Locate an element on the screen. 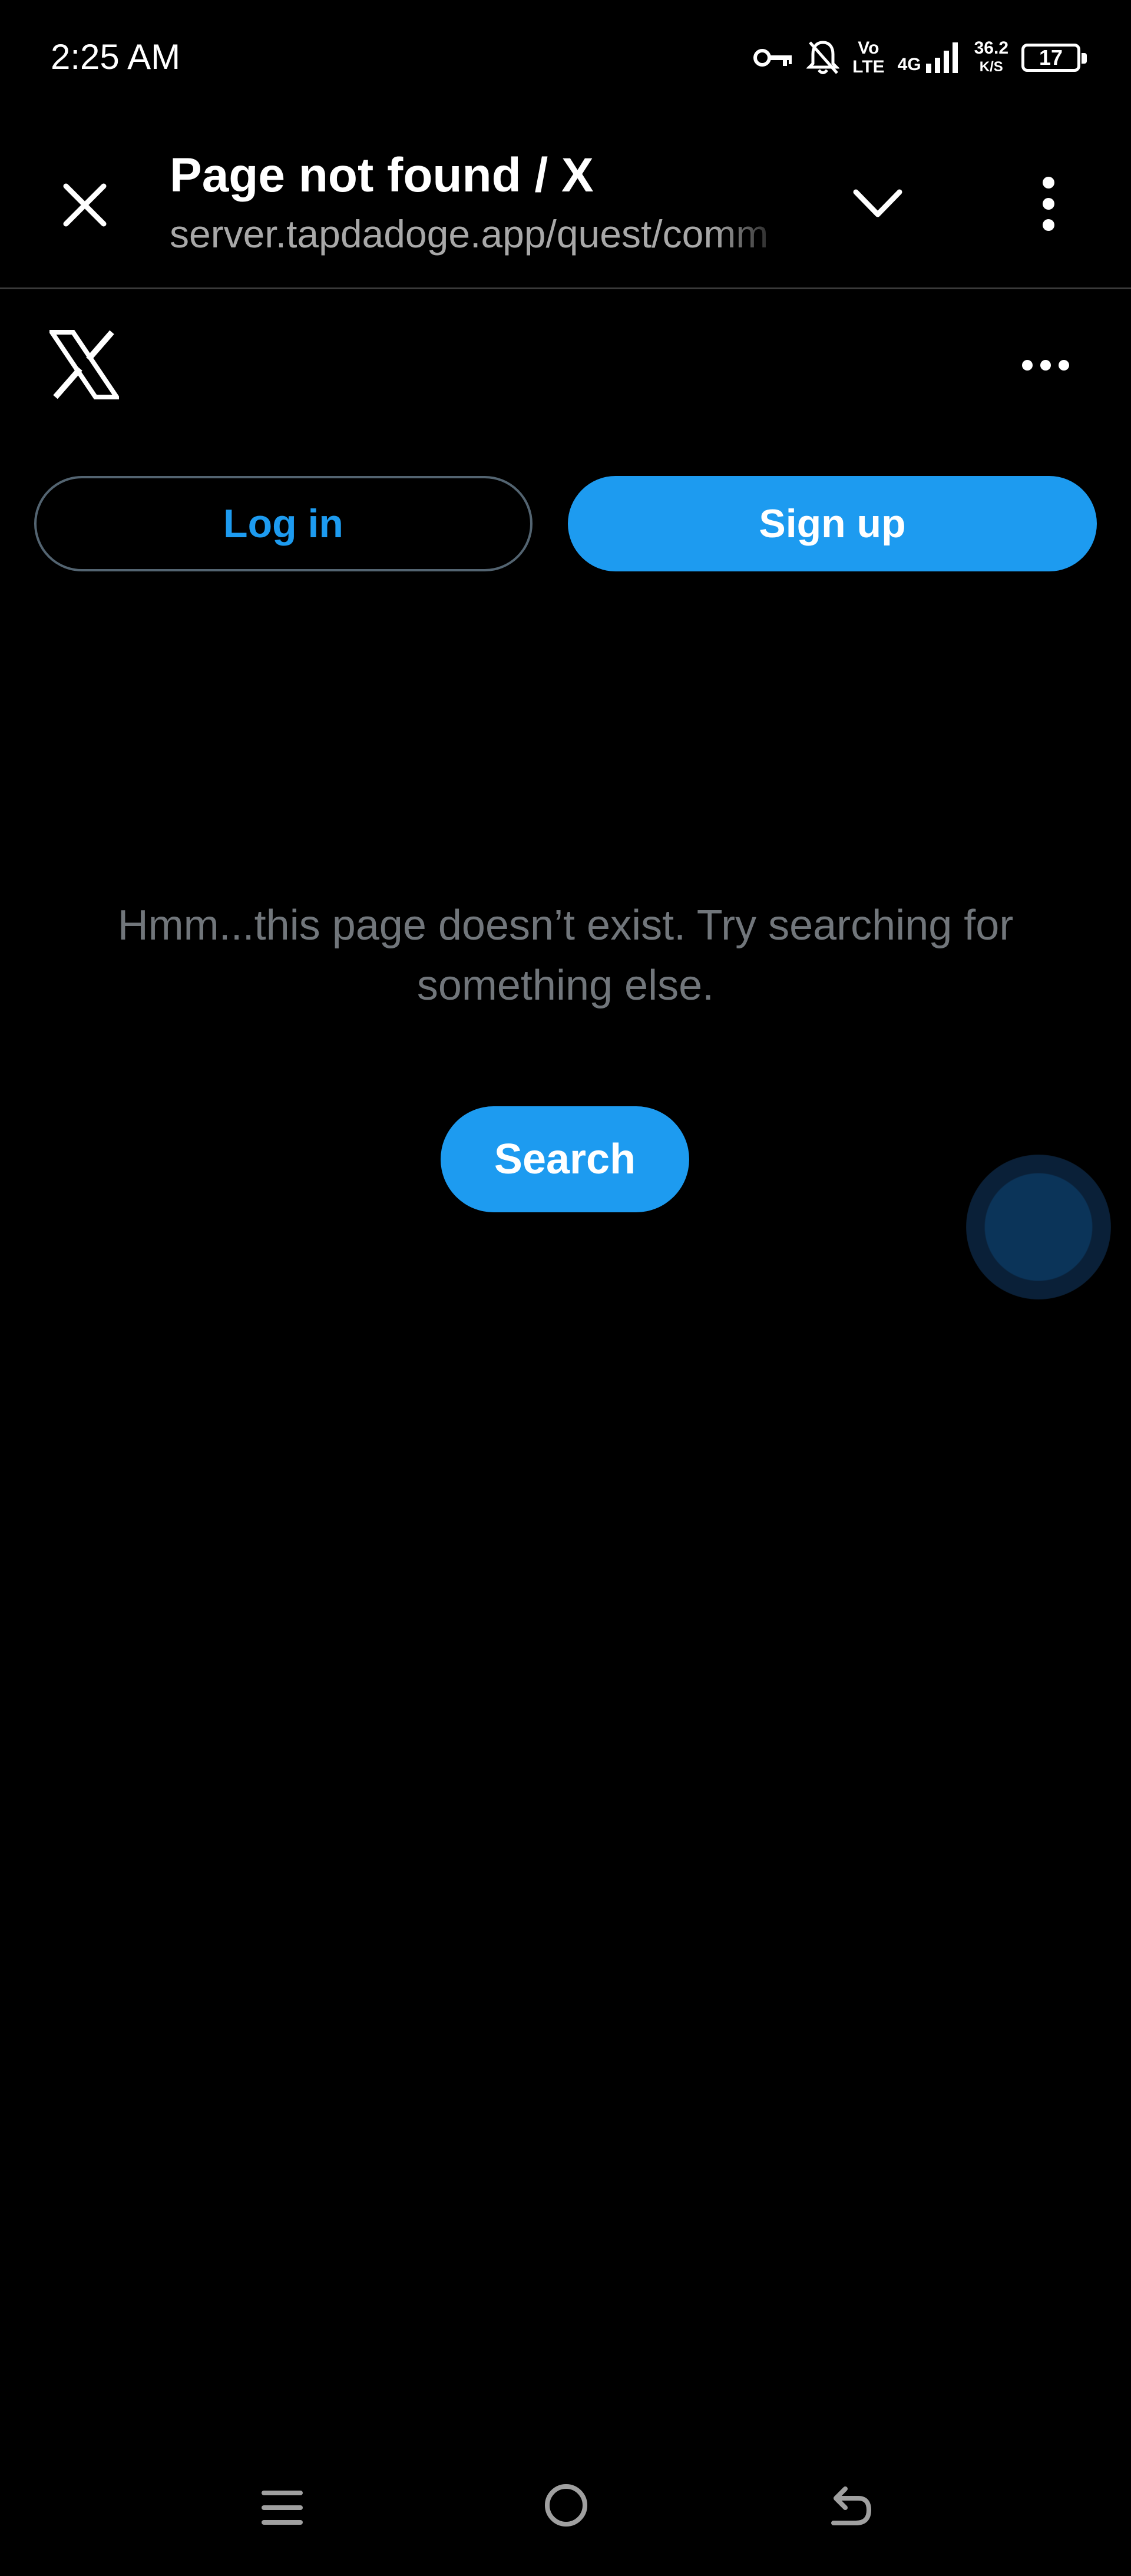  back-icon is located at coordinates (851, 2505).